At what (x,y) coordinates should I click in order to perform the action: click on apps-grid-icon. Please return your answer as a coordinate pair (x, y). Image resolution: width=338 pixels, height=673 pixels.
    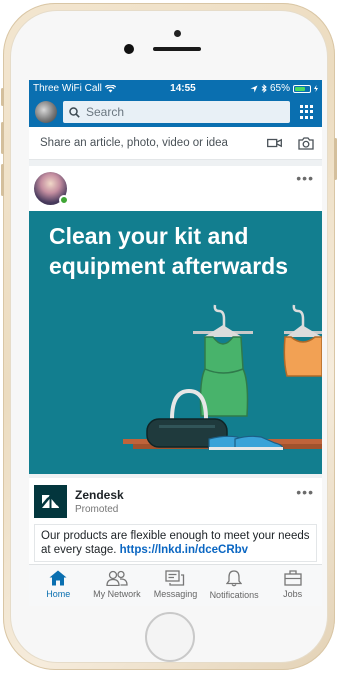
    Looking at the image, I should click on (307, 112).